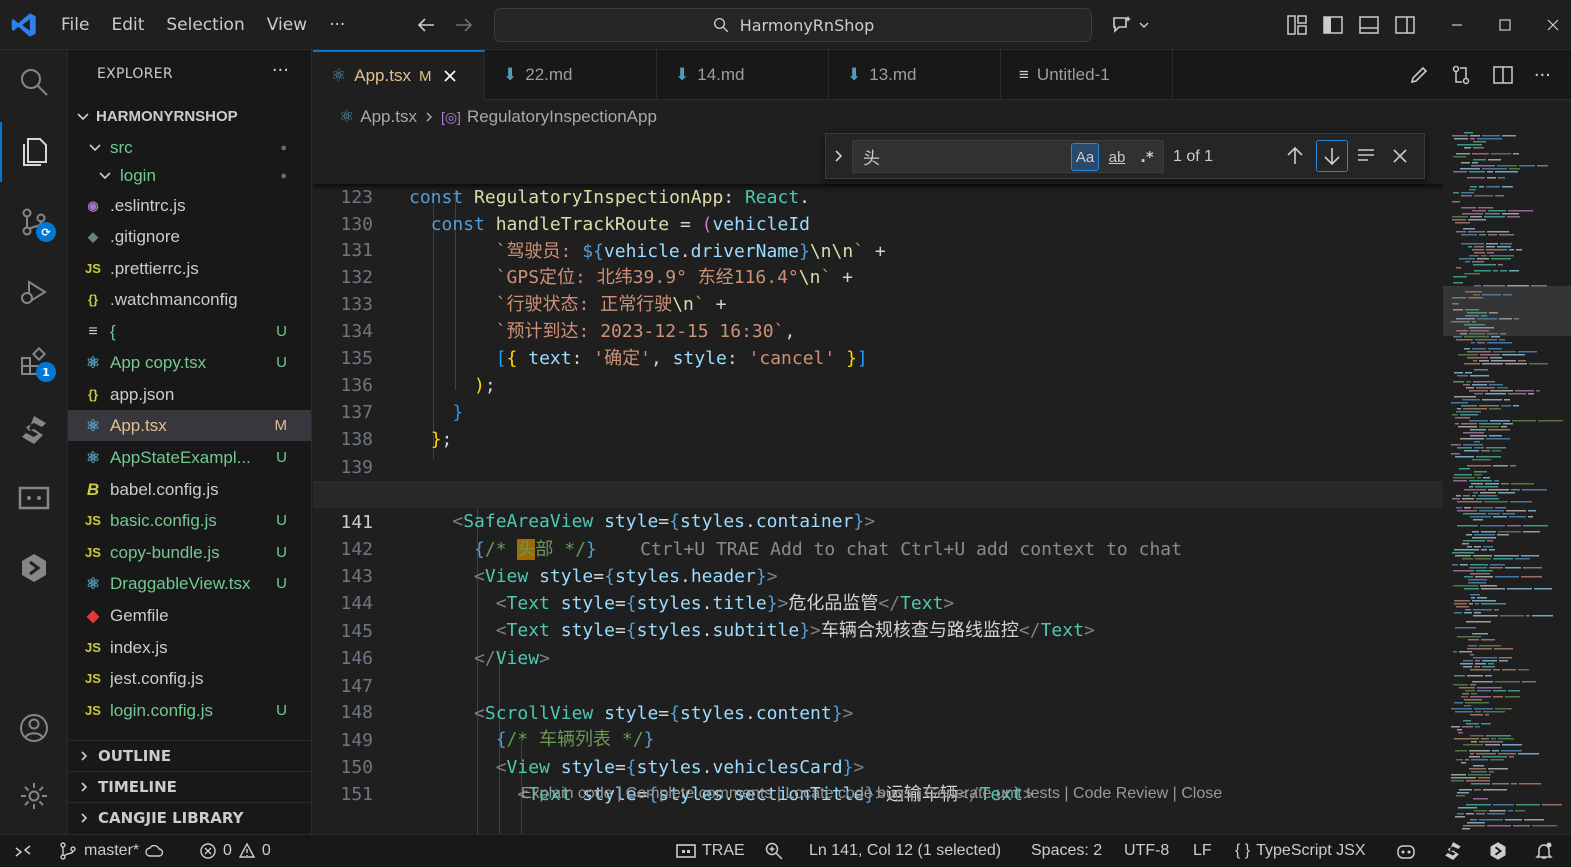 The width and height of the screenshot is (1571, 867). I want to click on forward-arrow-icon, so click(464, 25).